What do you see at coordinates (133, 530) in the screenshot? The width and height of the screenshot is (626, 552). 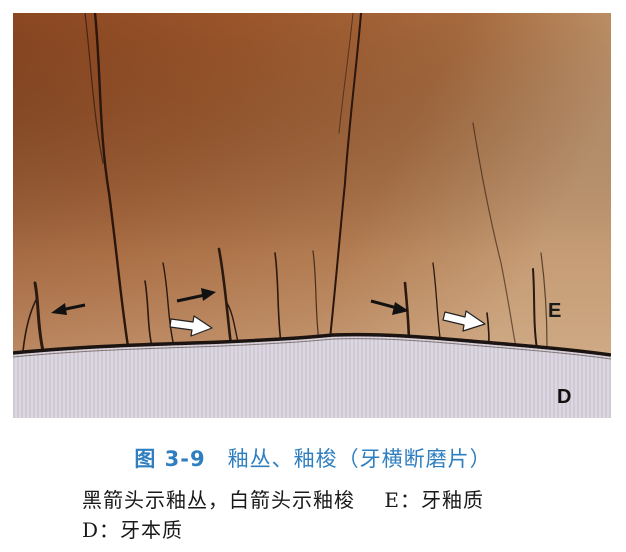 I see `caption-note-line-2: D：牙本质` at bounding box center [133, 530].